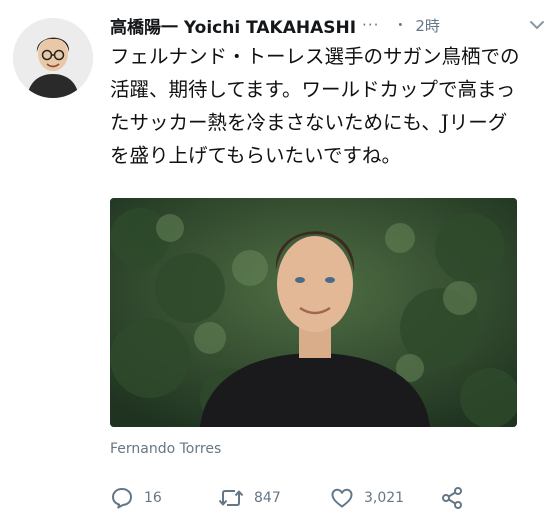 This screenshot has height=519, width=554. Describe the element at coordinates (537, 25) in the screenshot. I see `chevron-down-icon` at that location.